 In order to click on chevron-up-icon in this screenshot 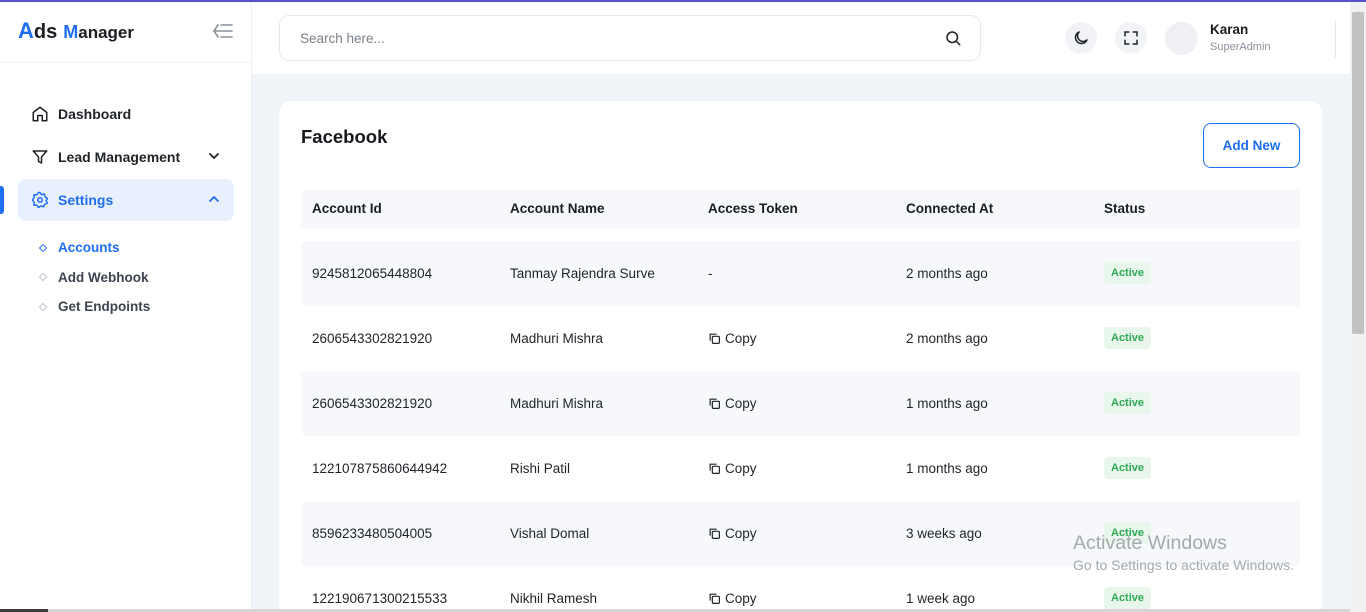, I will do `click(214, 199)`.